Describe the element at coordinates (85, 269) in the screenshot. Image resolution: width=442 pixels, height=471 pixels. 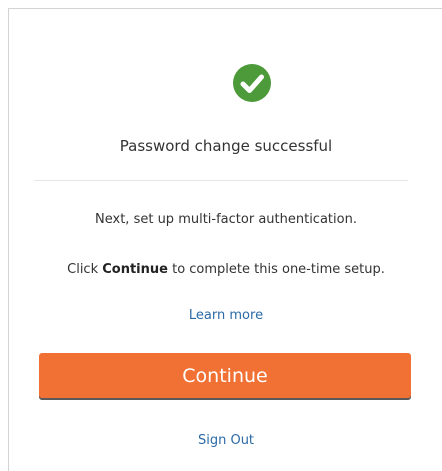
I see `instruction-prefix: Click` at that location.